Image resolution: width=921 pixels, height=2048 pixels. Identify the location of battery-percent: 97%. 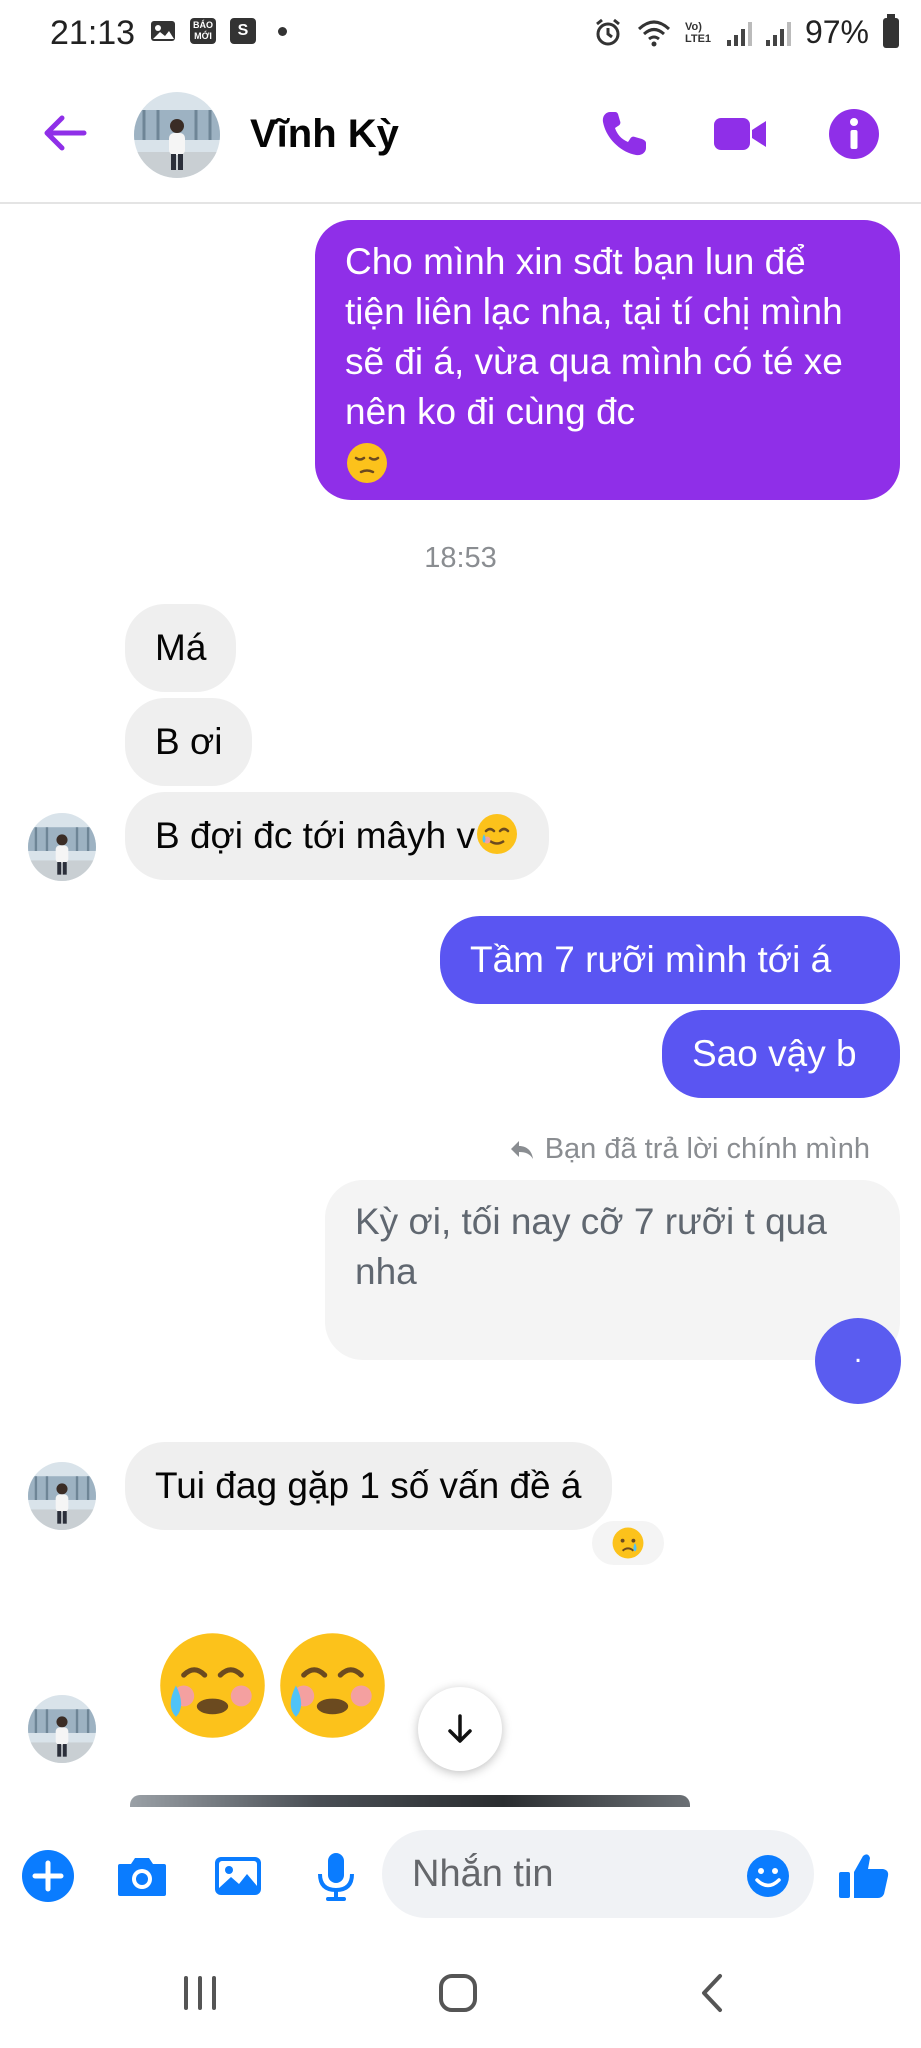
(836, 32).